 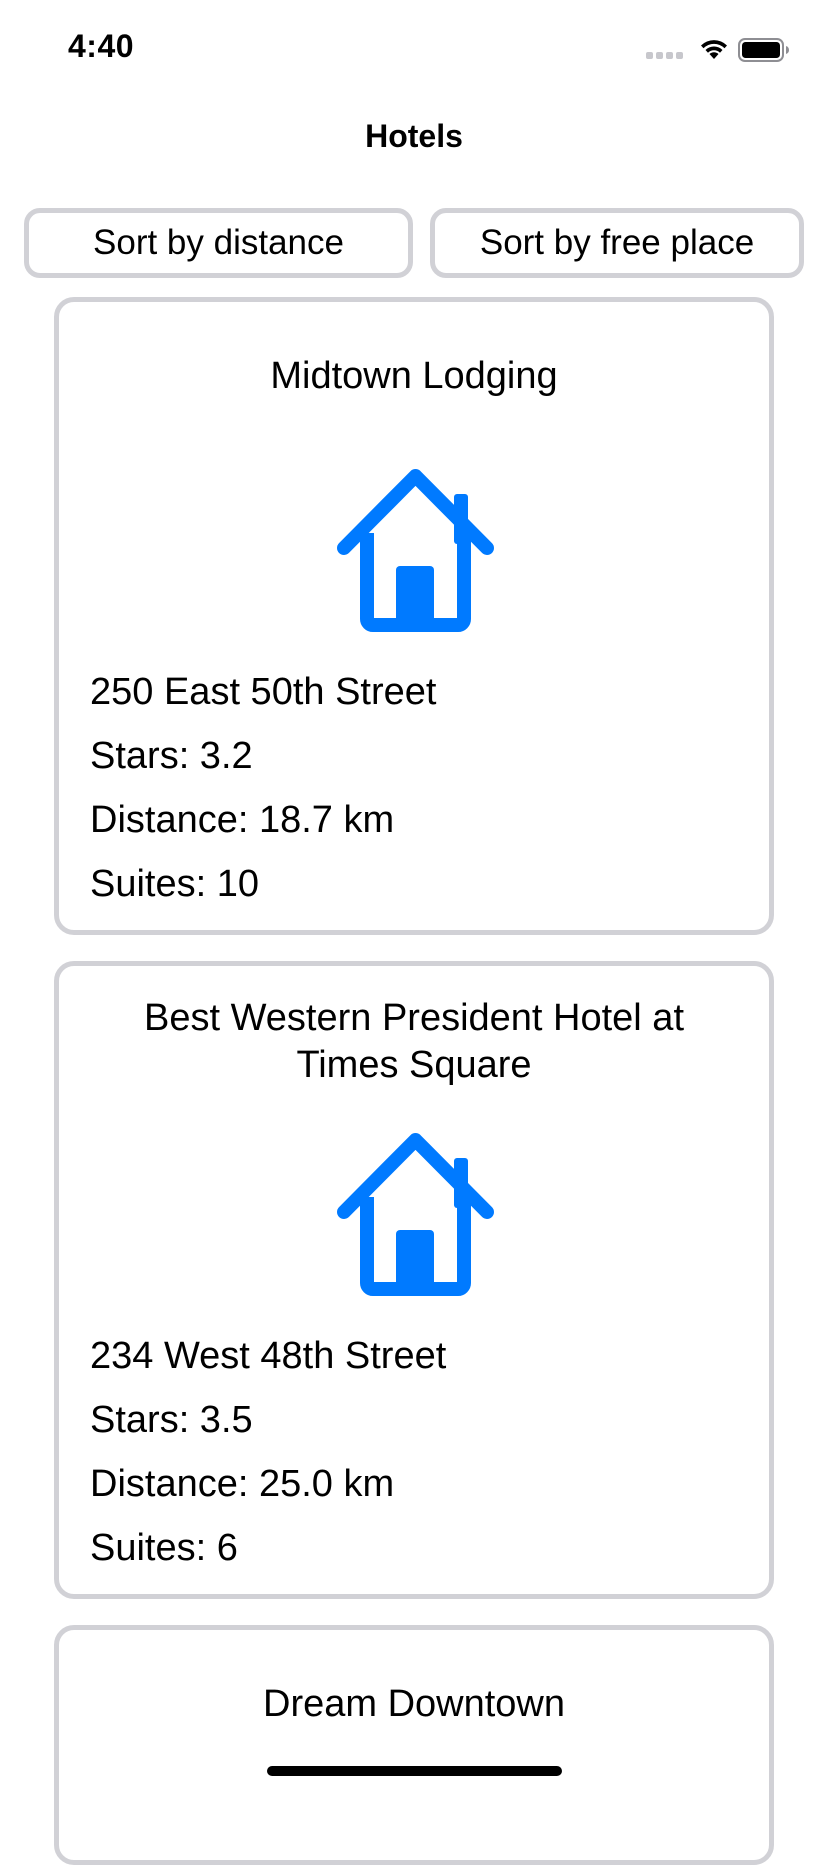 I want to click on hotel-stars: Stars: 3.5, so click(x=171, y=1420).